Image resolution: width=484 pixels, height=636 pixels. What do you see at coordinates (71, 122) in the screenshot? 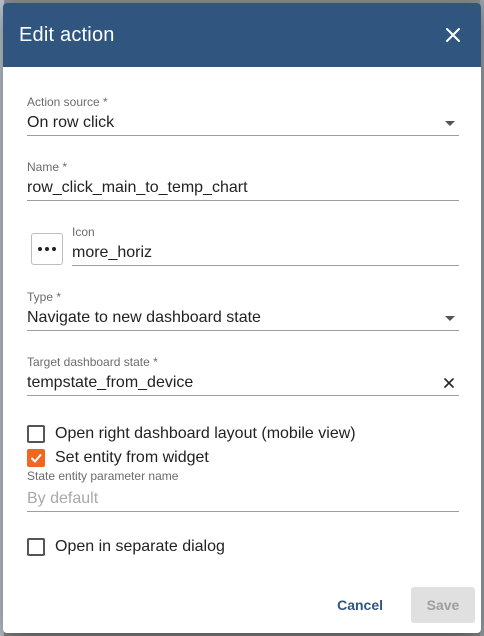
I see `action-source-text: On row click` at bounding box center [71, 122].